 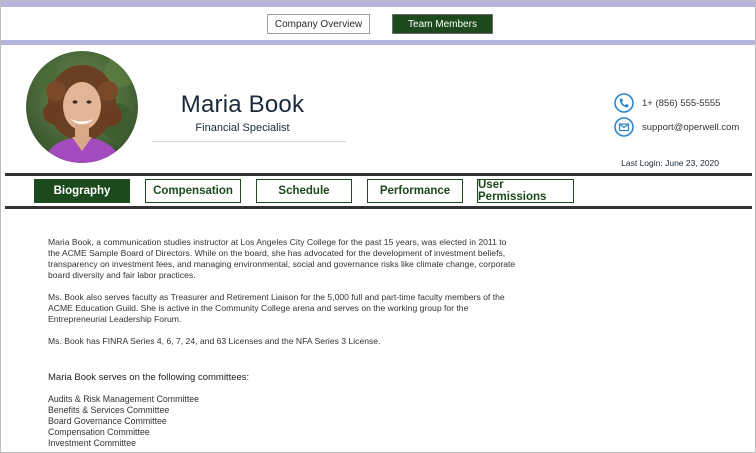 I want to click on email-address: support@operwell.com, so click(x=691, y=127).